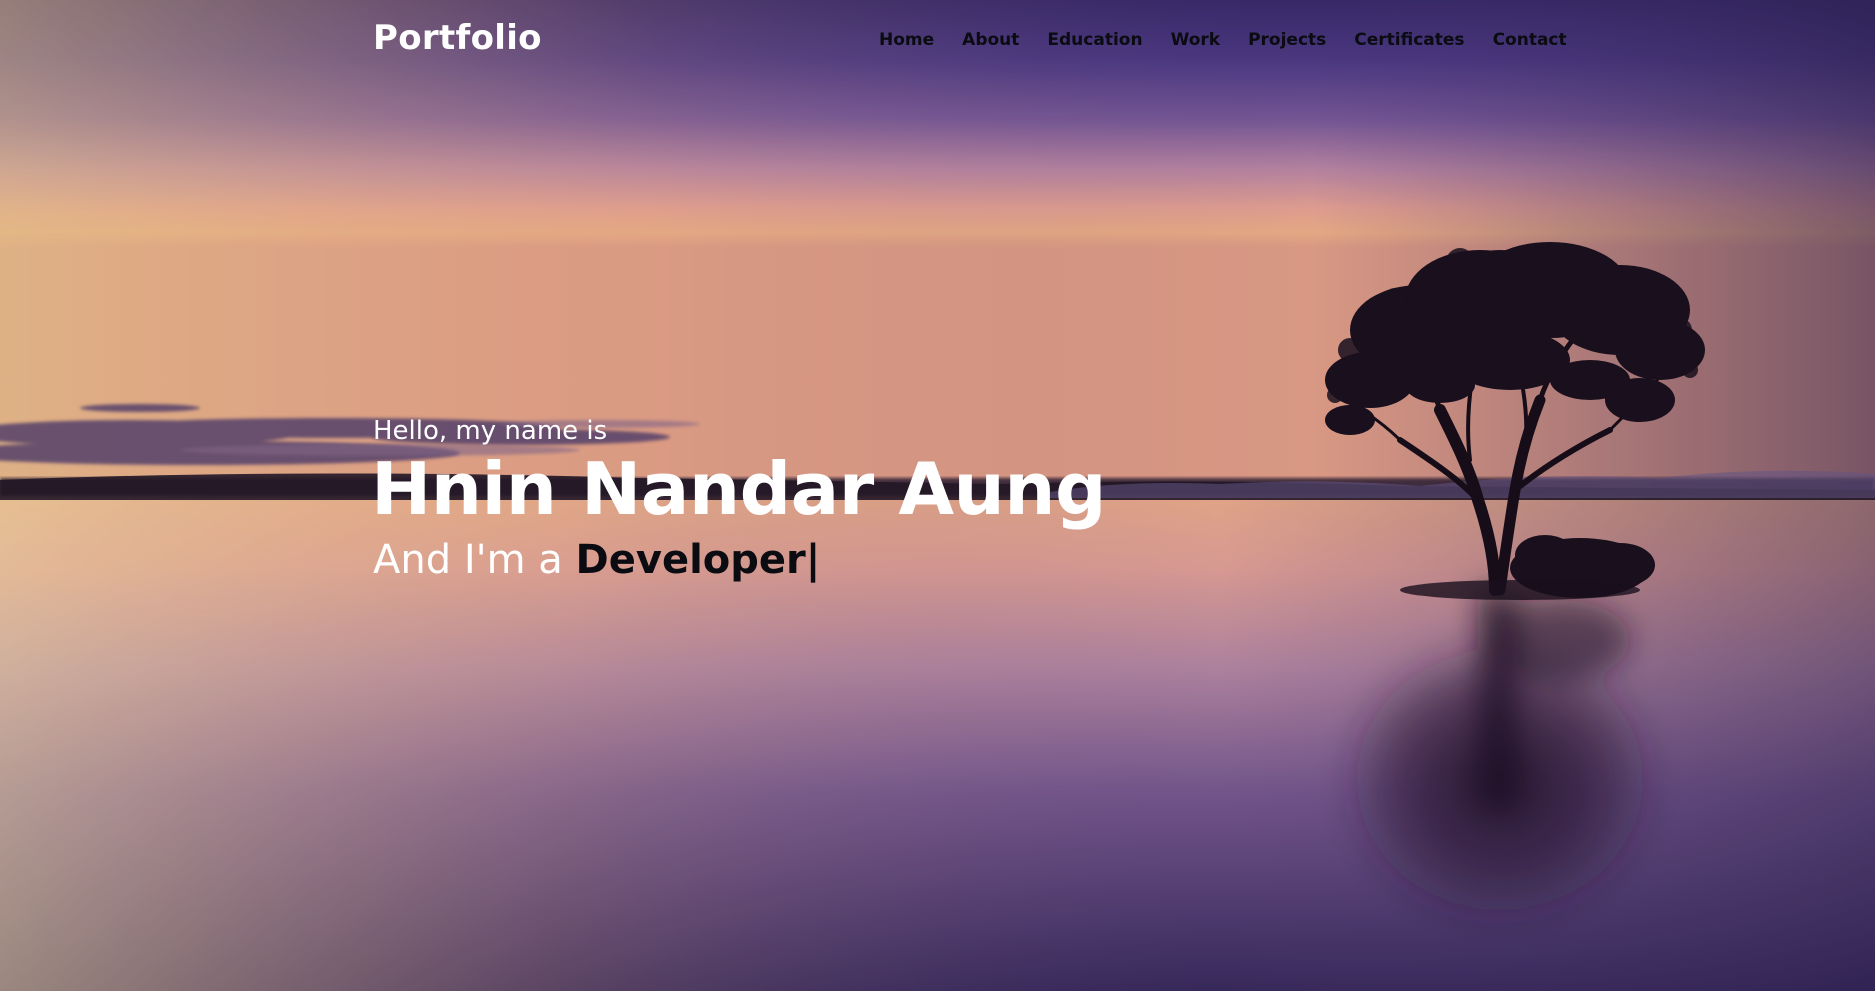 The image size is (1875, 991). I want to click on typing-cursor: |, so click(813, 560).